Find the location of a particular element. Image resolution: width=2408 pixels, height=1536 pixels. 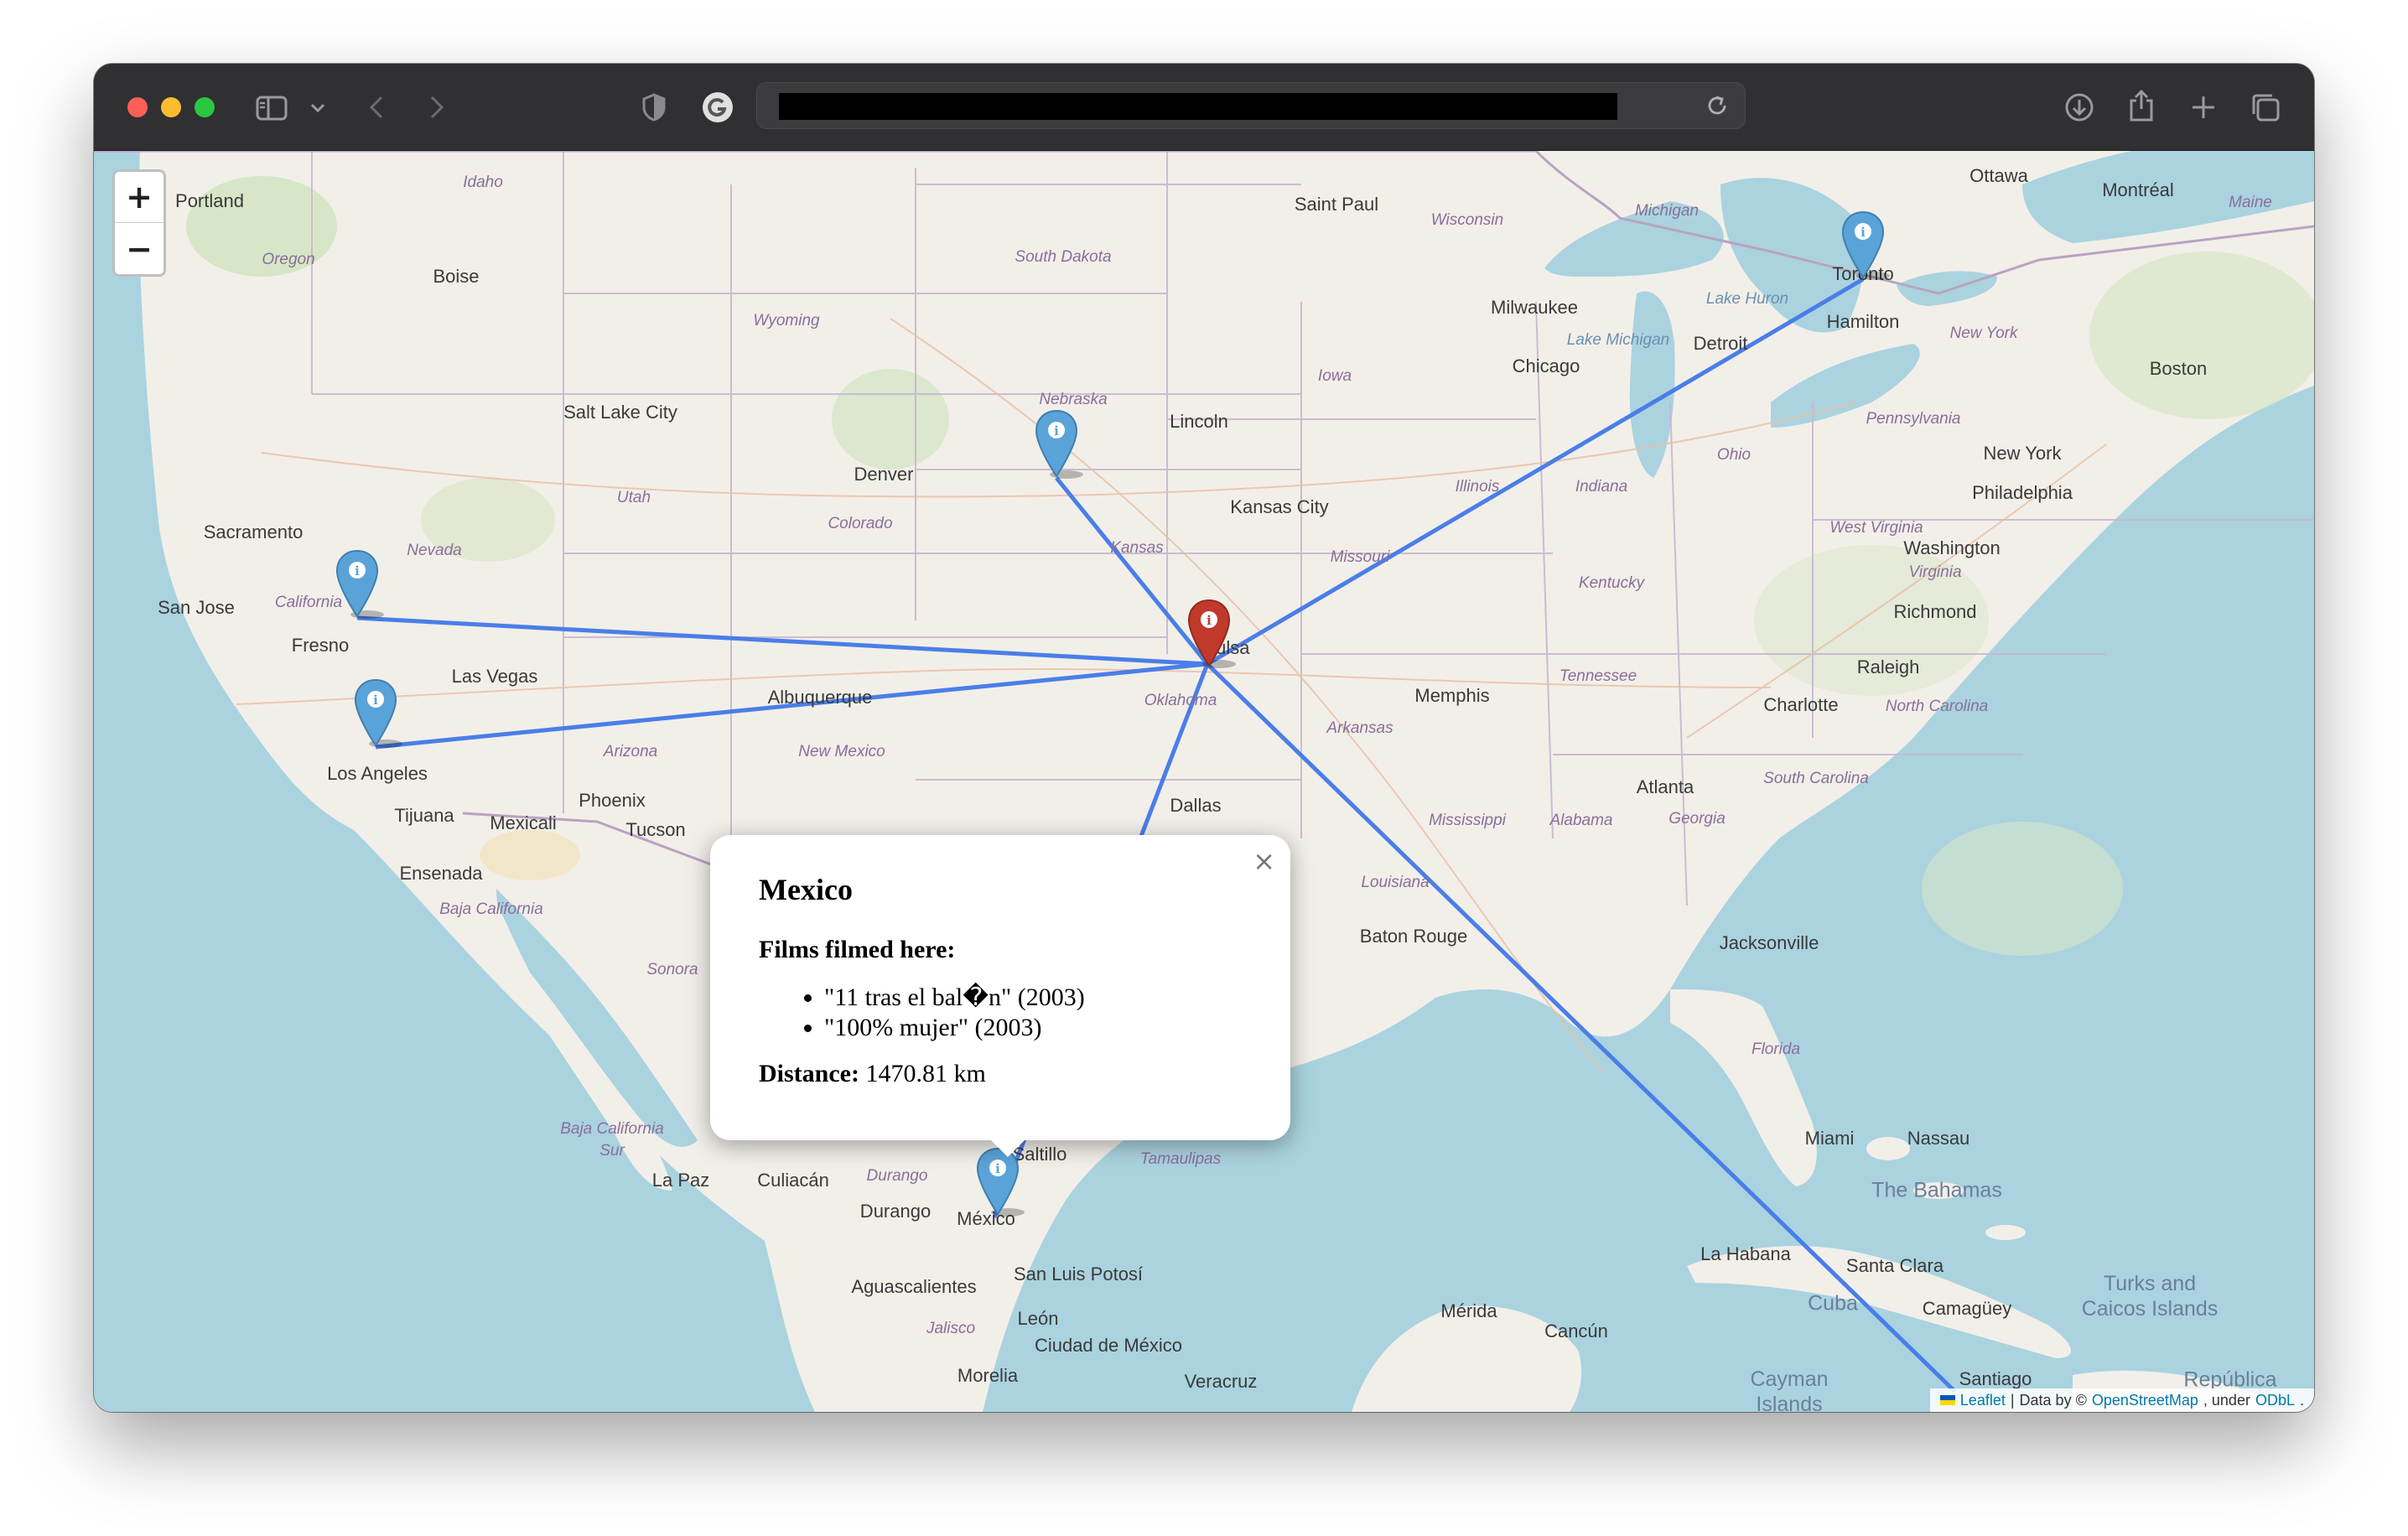

route-line-toronto is located at coordinates (1535, 472).